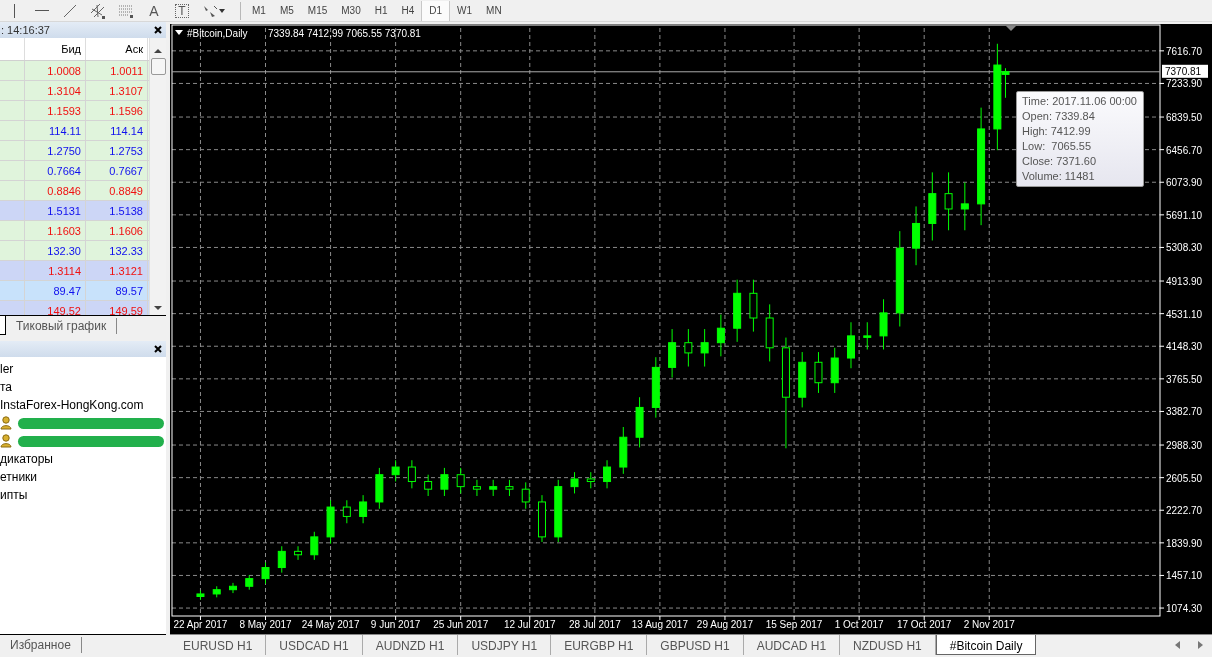  Describe the element at coordinates (344, 33) in the screenshot. I see `ohlc-values: 7339.84 7412.99 7065.55 7370.81` at that location.